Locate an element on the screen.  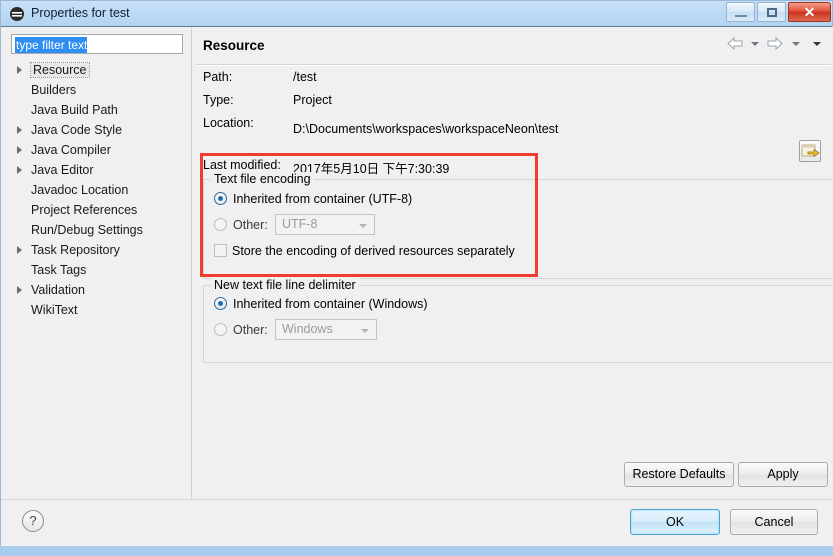
delimiter-other-radio-row: Other: is located at coordinates (241, 330).